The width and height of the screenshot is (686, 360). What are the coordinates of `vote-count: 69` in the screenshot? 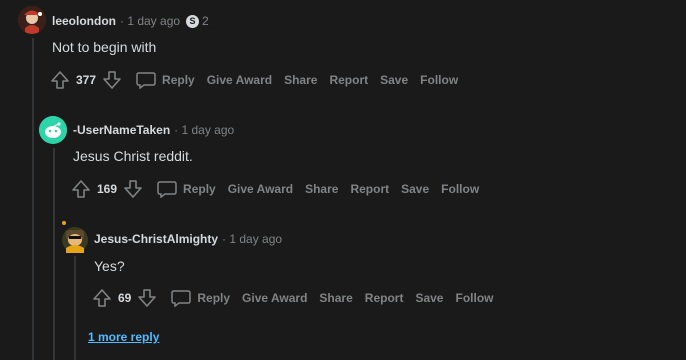 It's located at (125, 298).